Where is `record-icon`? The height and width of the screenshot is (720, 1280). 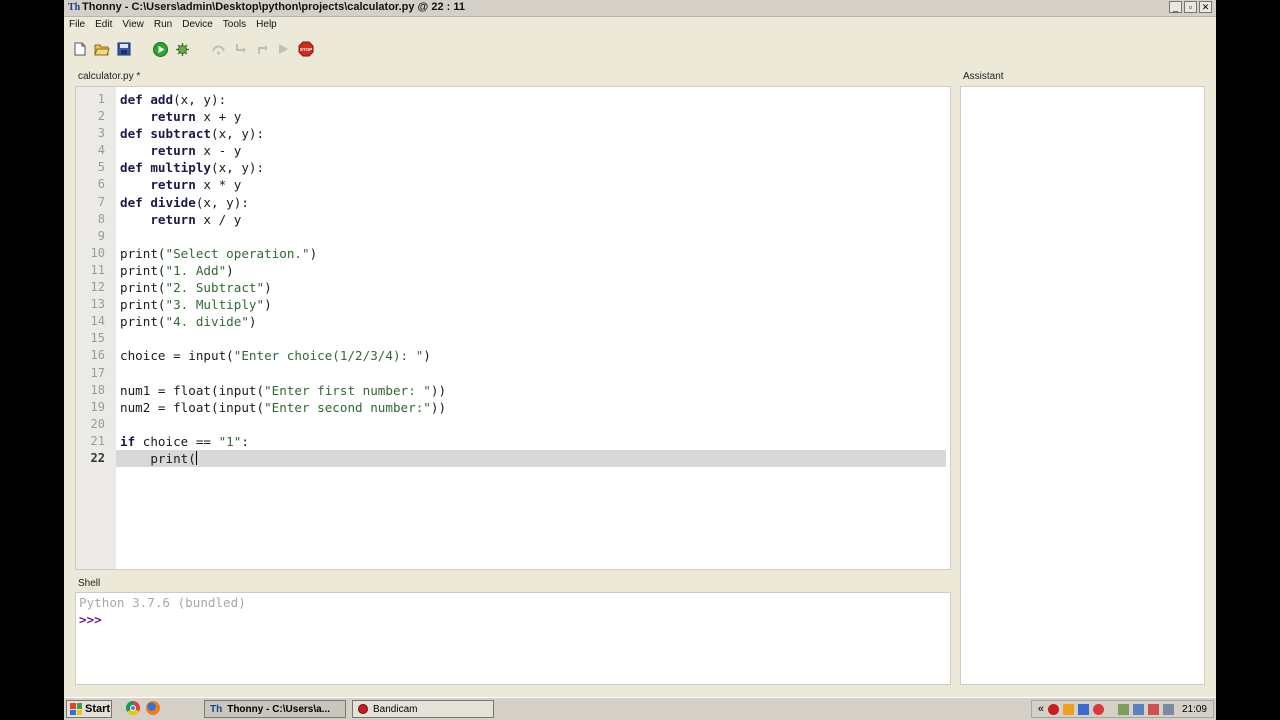 record-icon is located at coordinates (1053, 709).